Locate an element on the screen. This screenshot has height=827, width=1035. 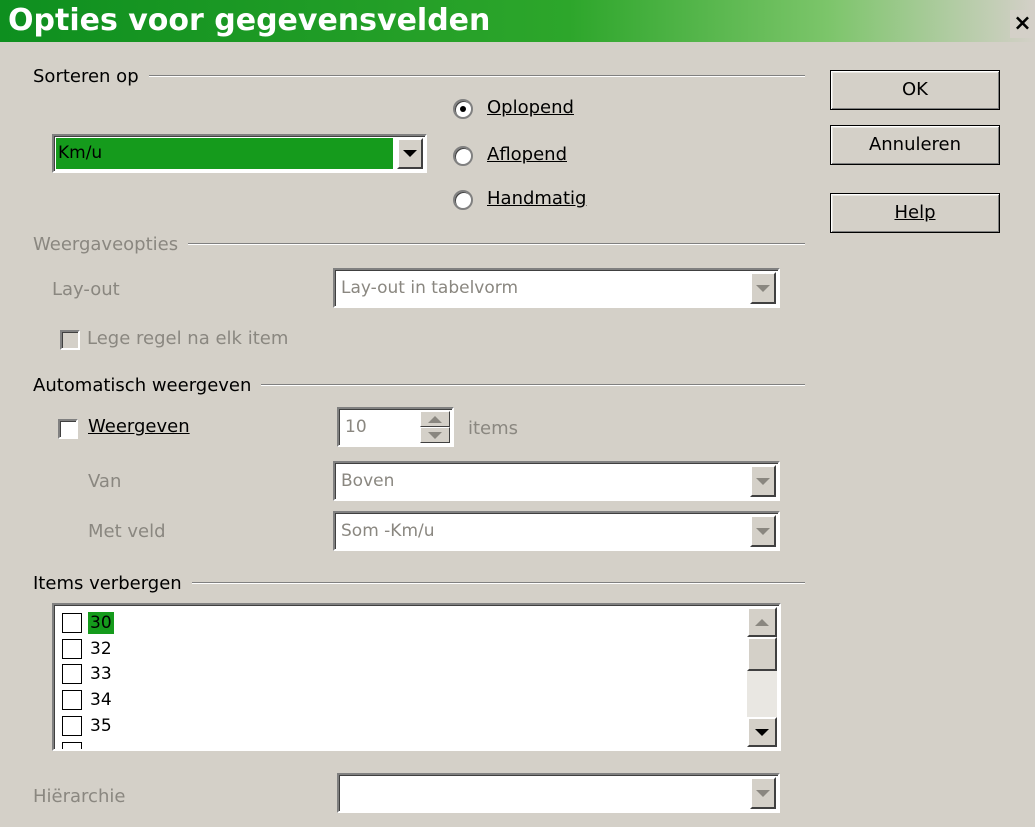
empty-line-checkbox is located at coordinates (70, 340).